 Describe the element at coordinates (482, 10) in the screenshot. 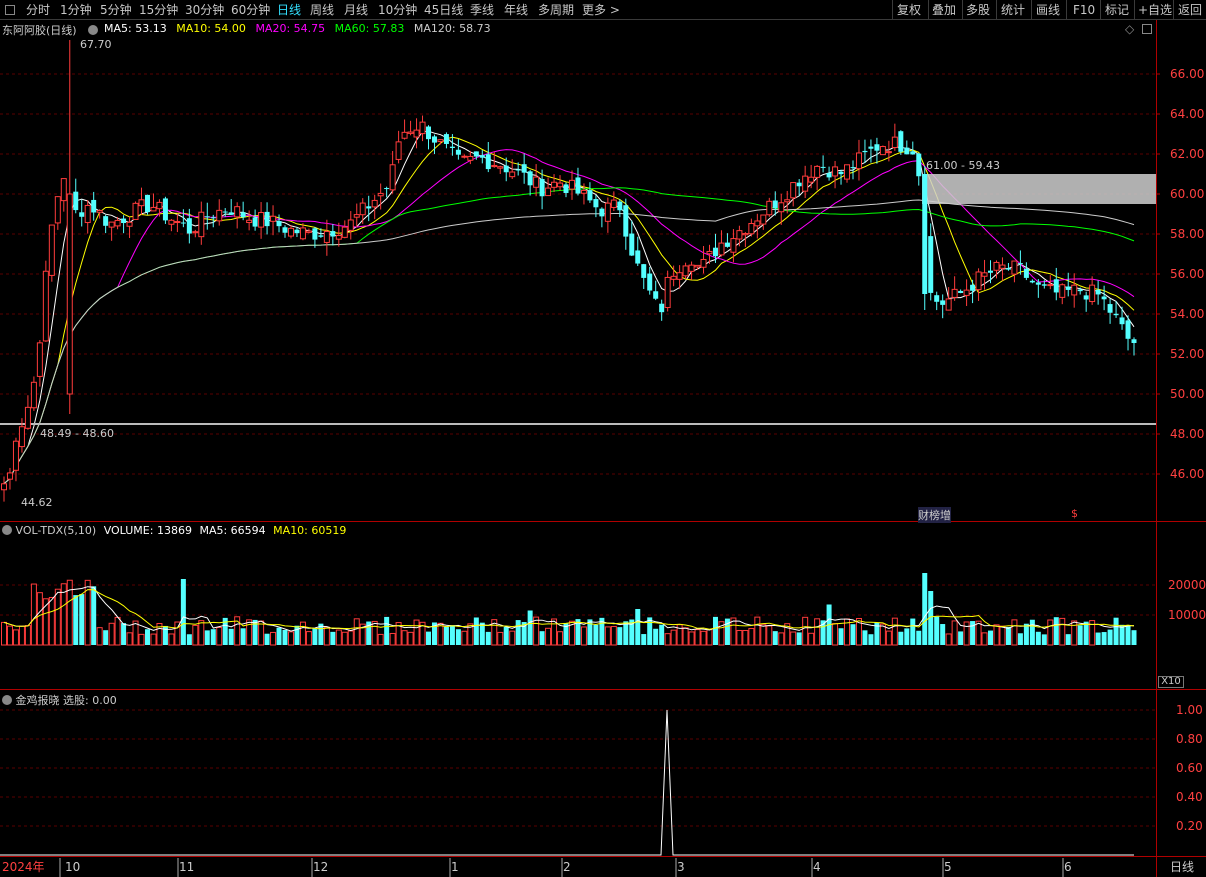

I see `tab-quarterly: 季线` at that location.